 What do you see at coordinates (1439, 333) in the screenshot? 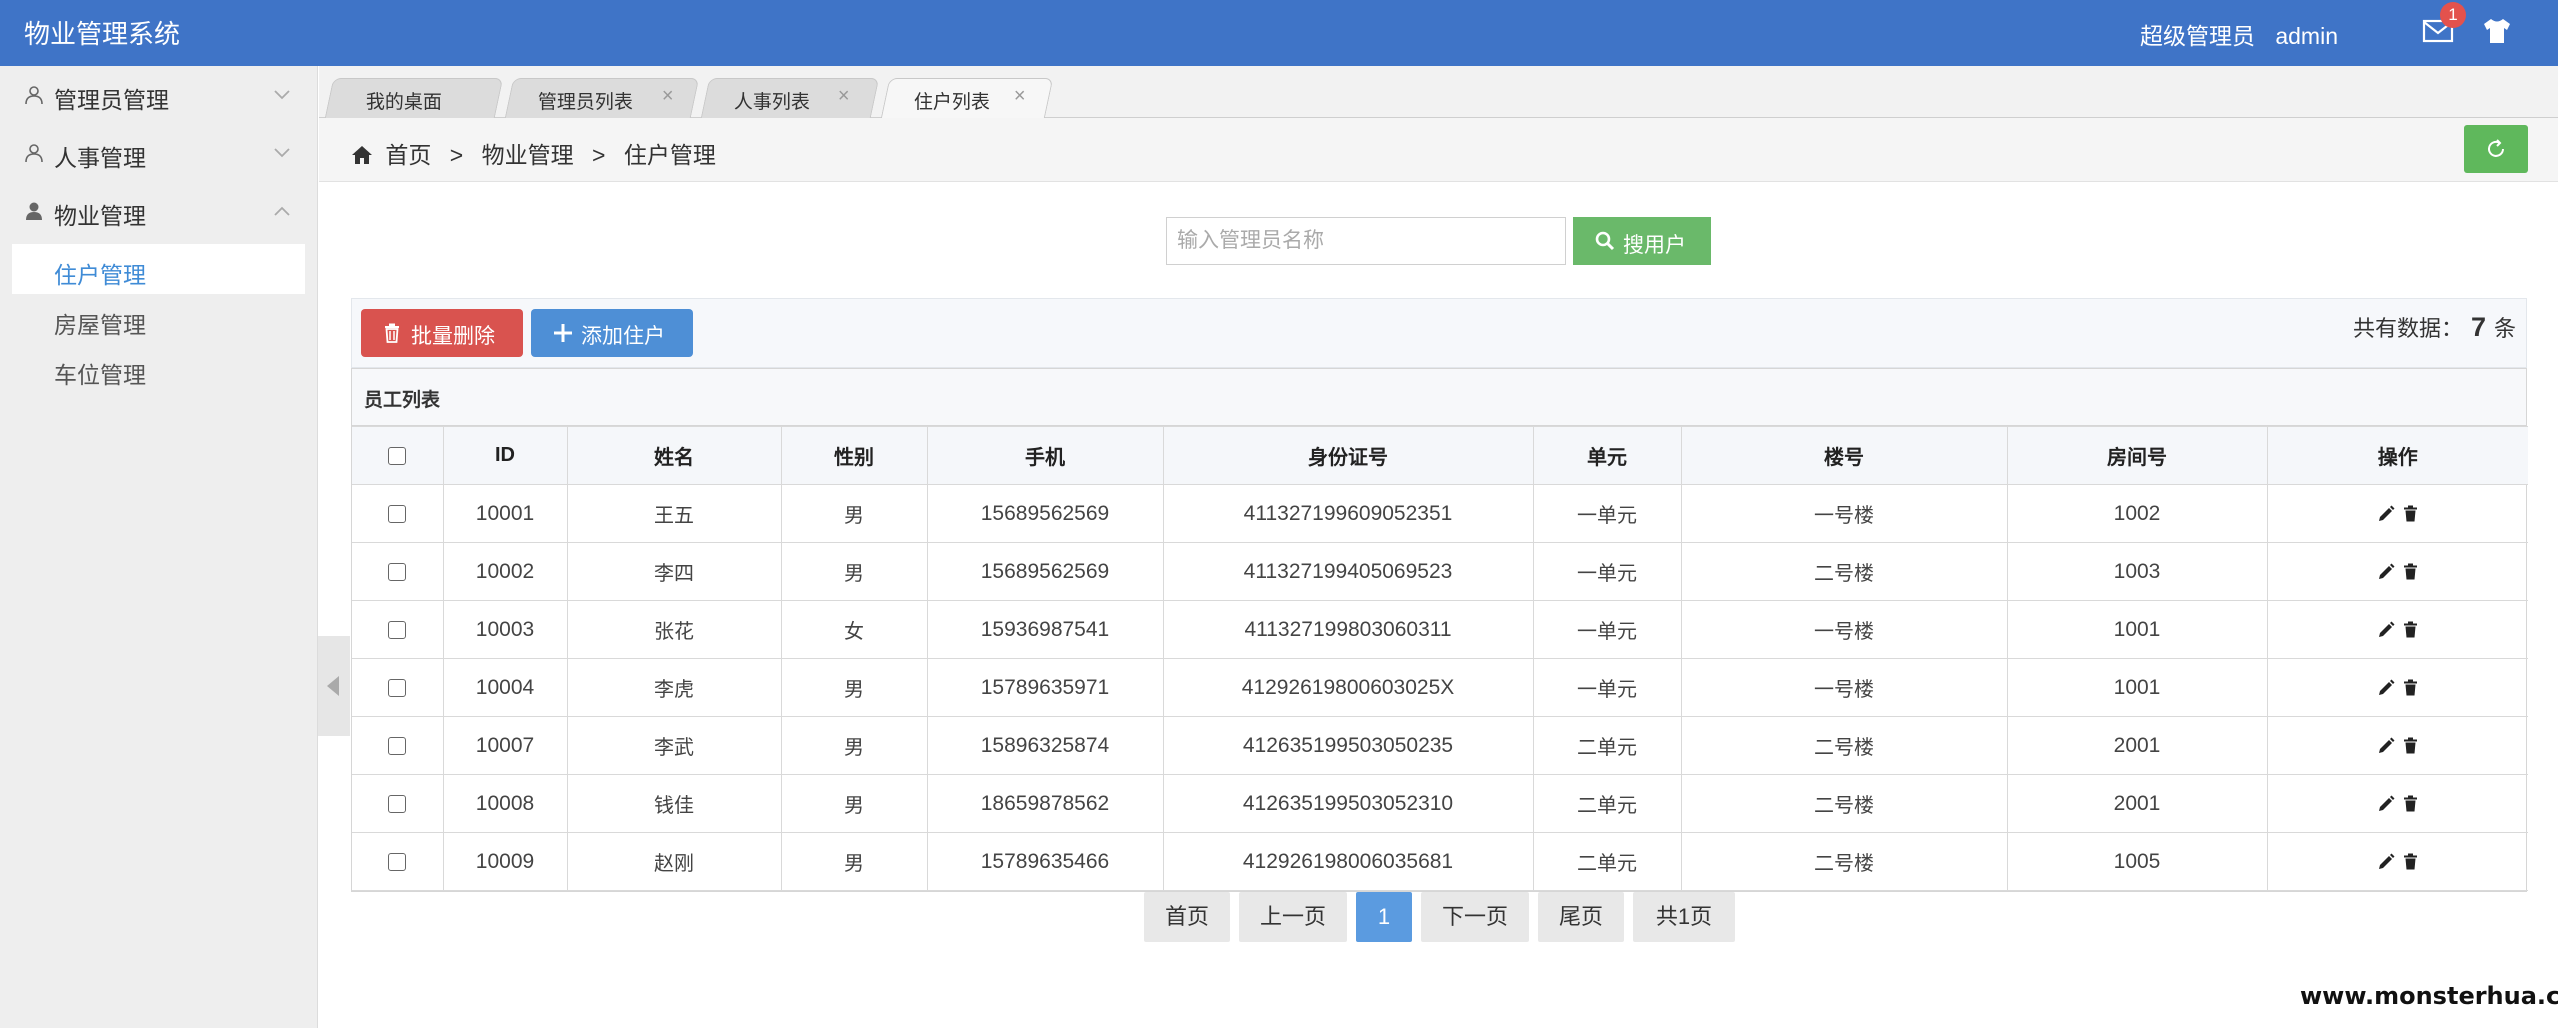
I see `table-toolbar: 批量删除 添加住户 共有数据： 7 条` at bounding box center [1439, 333].